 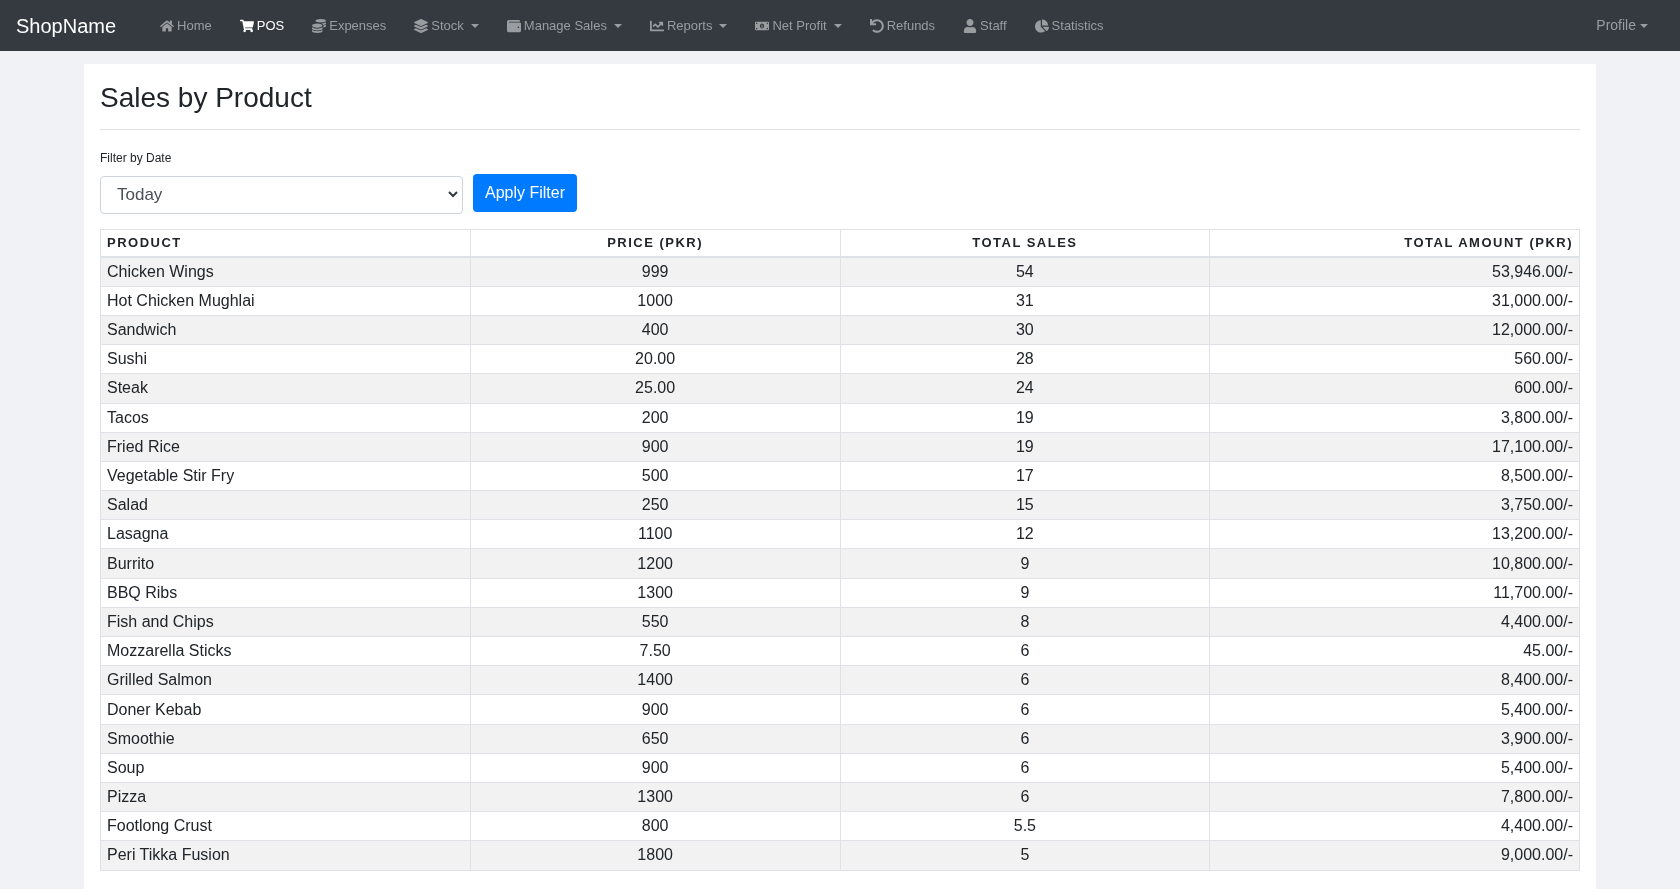 What do you see at coordinates (285, 359) in the screenshot?
I see `table-cell: Sushi` at bounding box center [285, 359].